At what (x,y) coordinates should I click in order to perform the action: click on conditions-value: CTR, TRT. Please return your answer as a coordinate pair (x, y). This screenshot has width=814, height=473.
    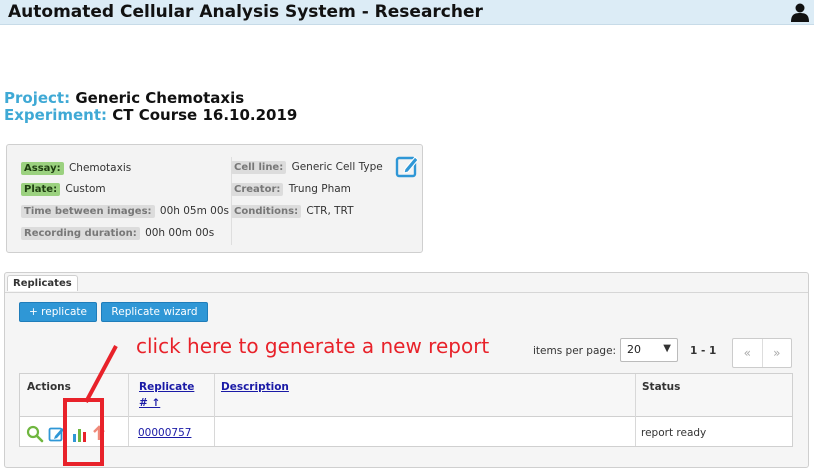
    Looking at the image, I should click on (330, 211).